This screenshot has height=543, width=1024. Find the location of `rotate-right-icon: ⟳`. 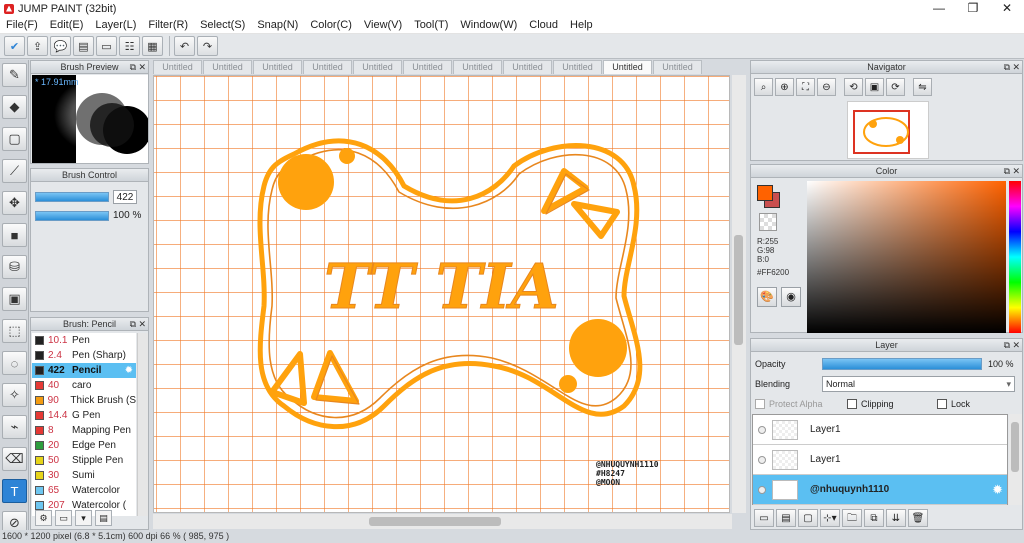

rotate-right-icon: ⟳ is located at coordinates (895, 87).